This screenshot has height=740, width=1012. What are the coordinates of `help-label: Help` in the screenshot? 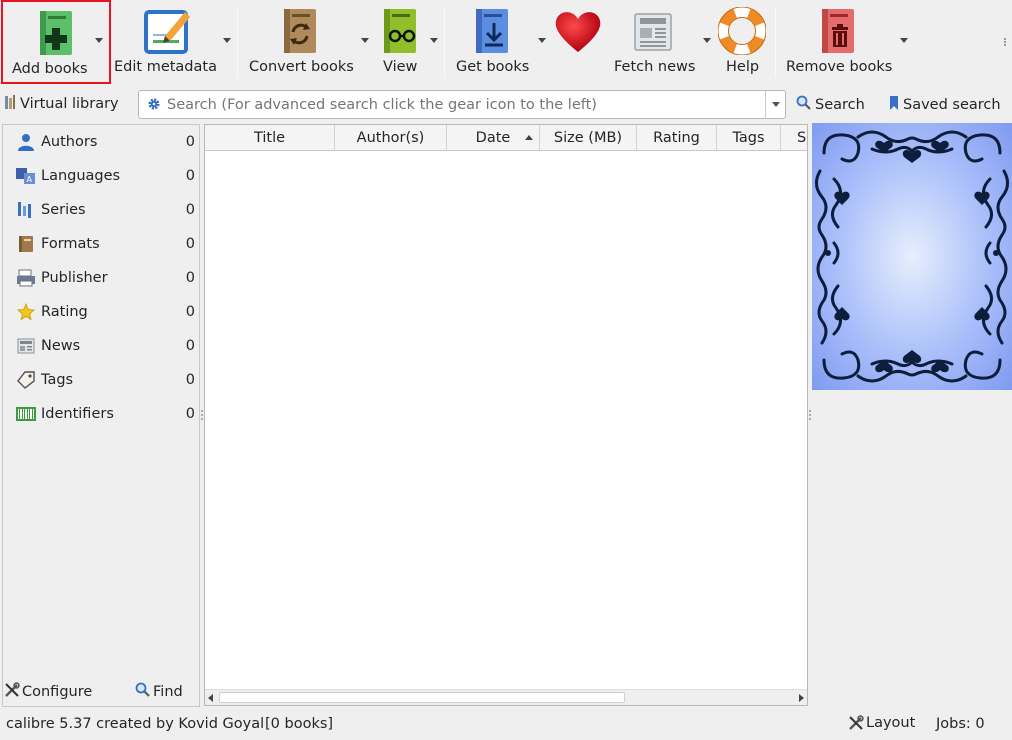 It's located at (743, 67).